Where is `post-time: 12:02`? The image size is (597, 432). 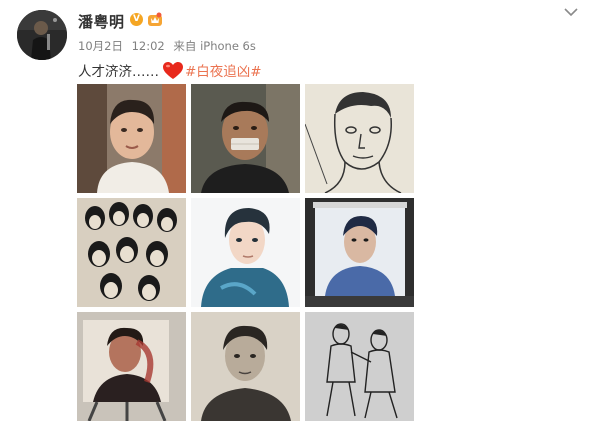
post-time: 12:02 is located at coordinates (148, 46).